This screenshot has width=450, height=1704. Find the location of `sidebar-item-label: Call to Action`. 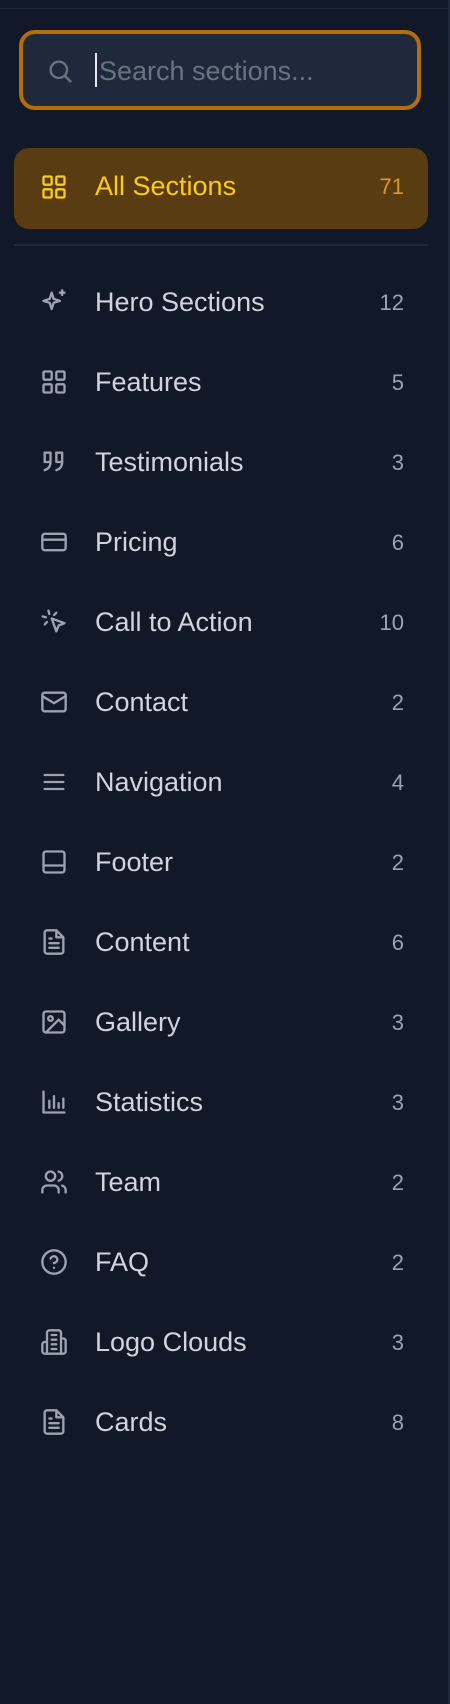

sidebar-item-label: Call to Action is located at coordinates (174, 622).